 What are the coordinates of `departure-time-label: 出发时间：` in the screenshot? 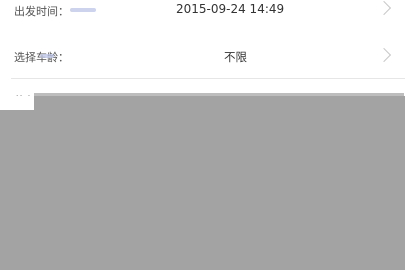 It's located at (41, 11).